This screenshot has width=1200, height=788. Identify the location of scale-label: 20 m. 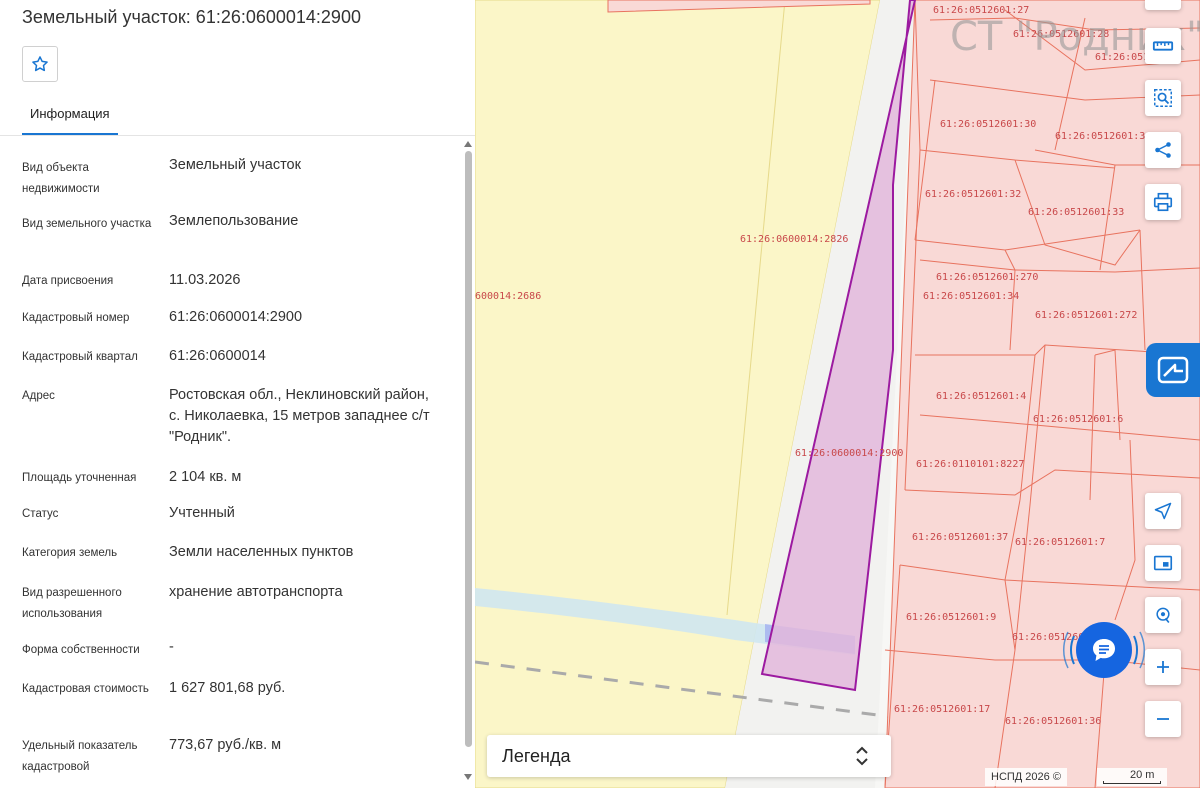
(1142, 775).